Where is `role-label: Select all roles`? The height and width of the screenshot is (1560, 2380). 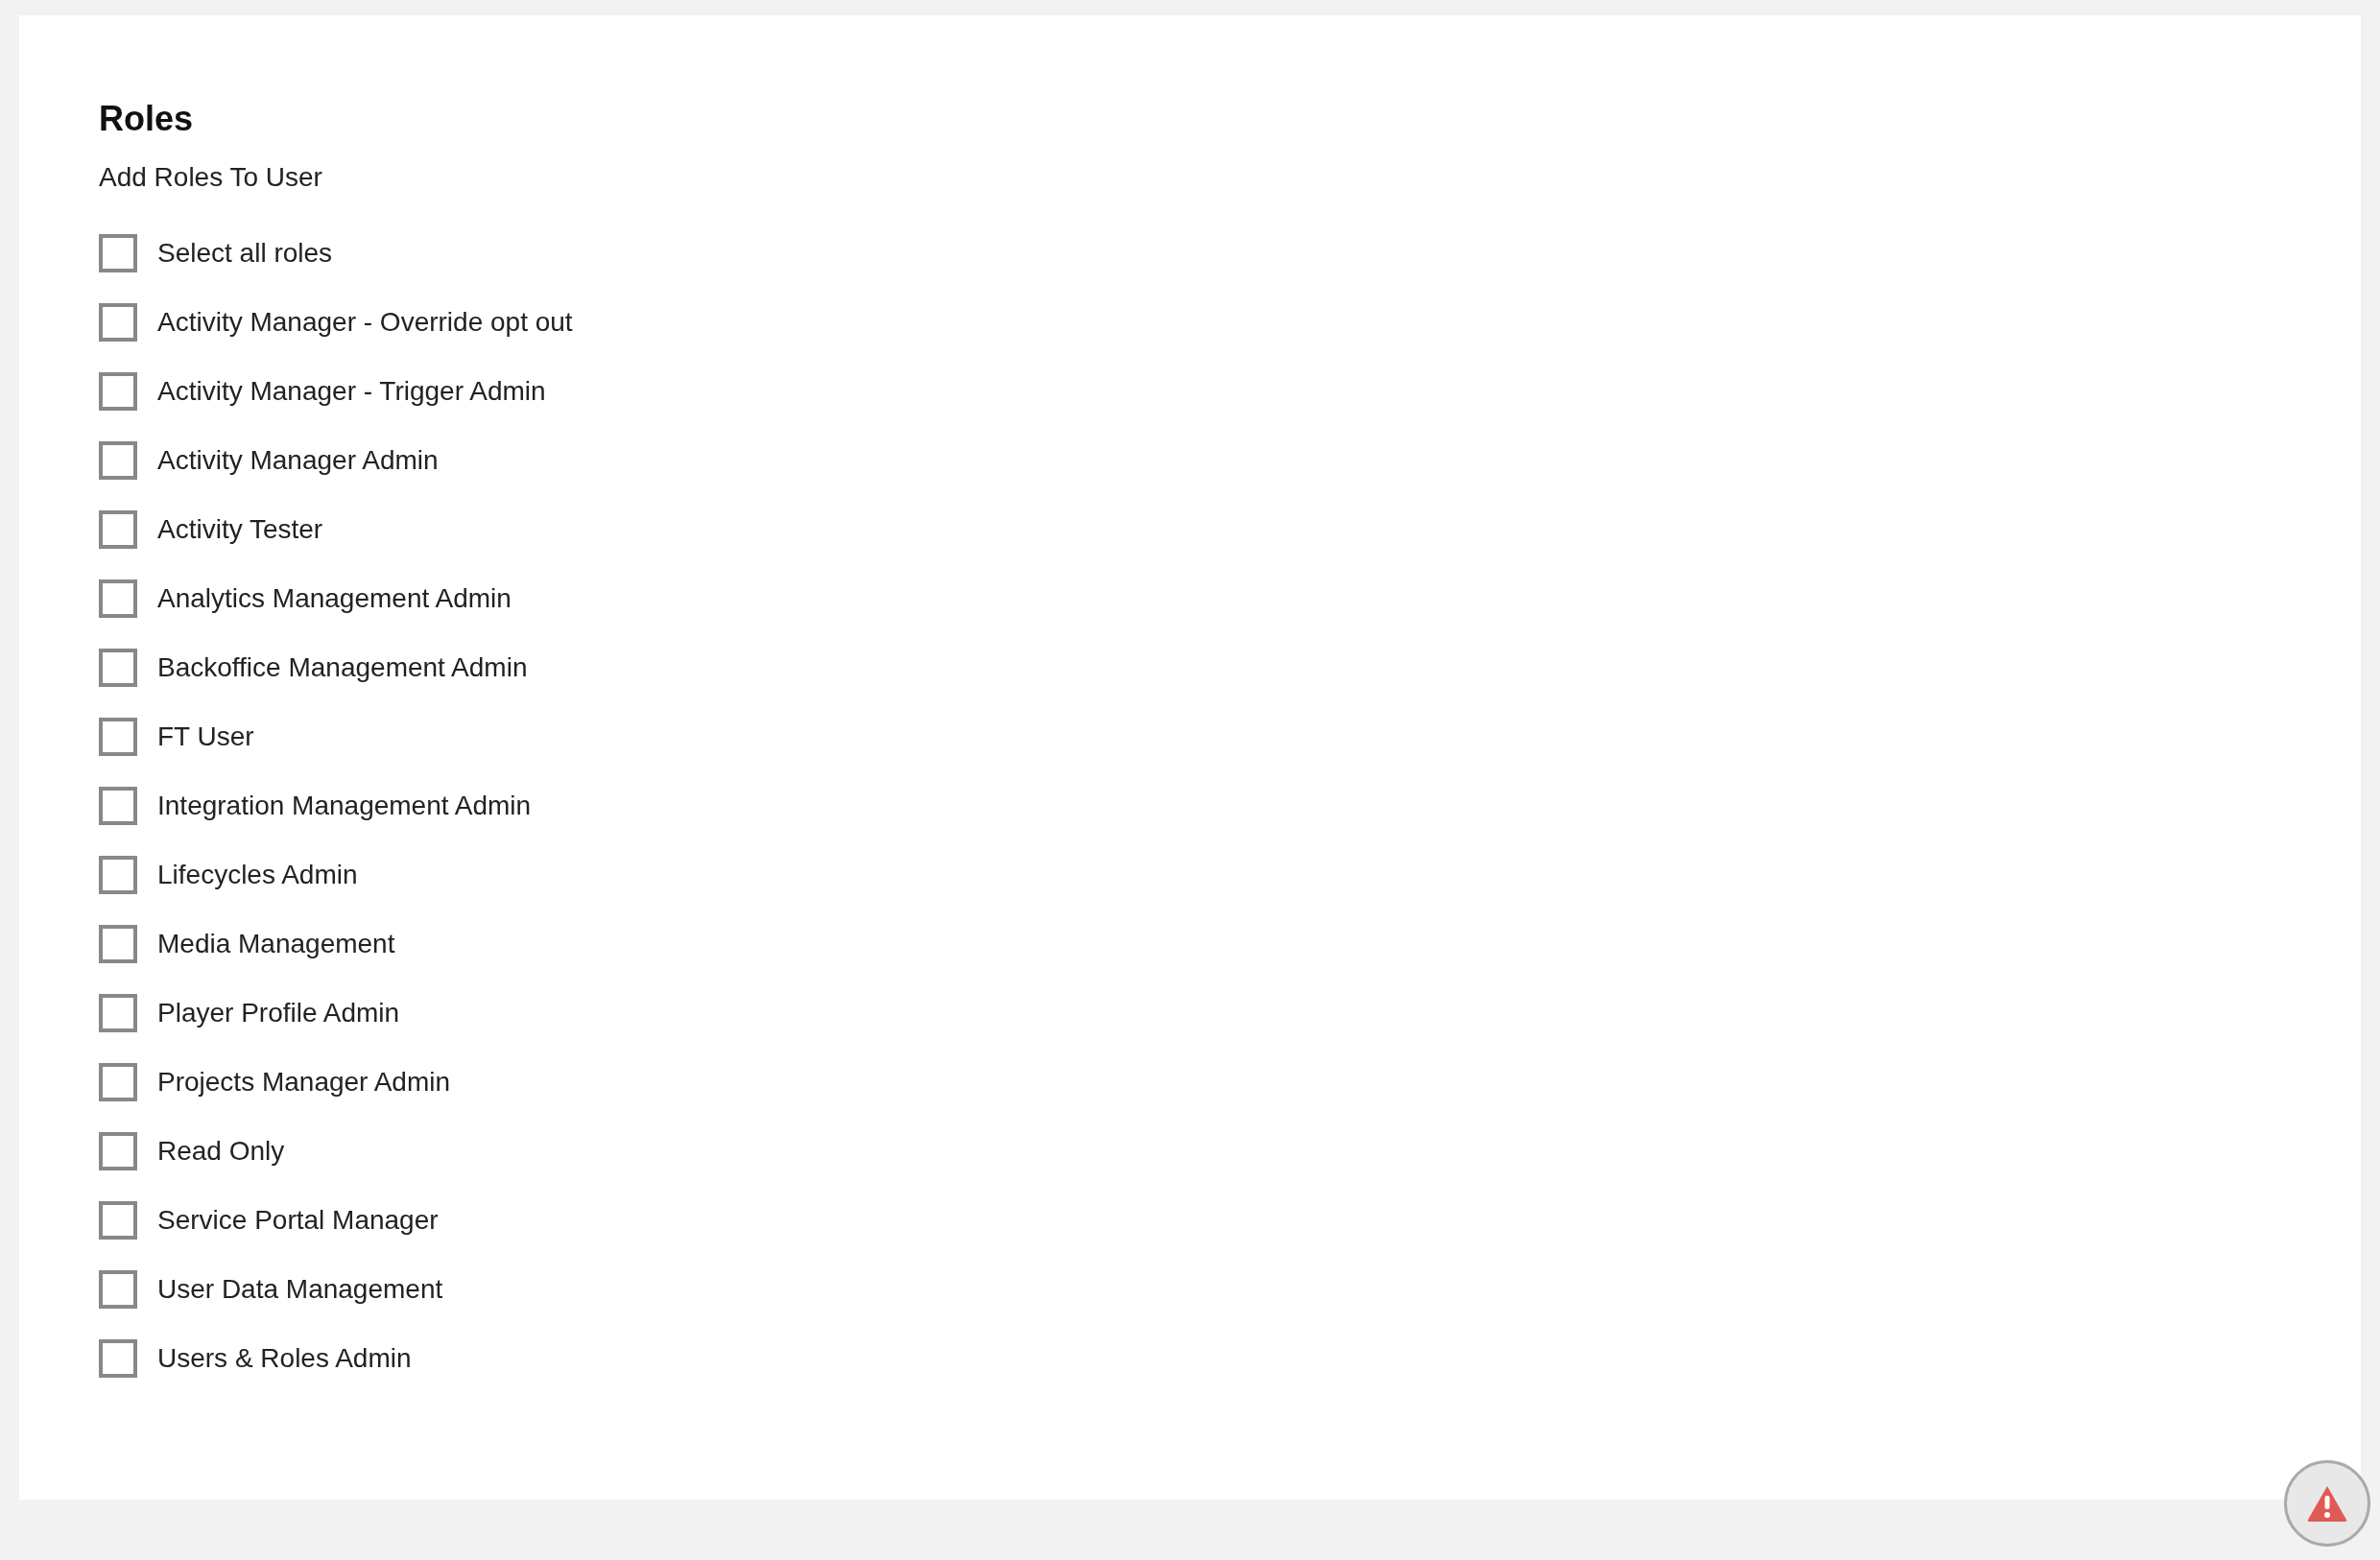 role-label: Select all roles is located at coordinates (245, 254).